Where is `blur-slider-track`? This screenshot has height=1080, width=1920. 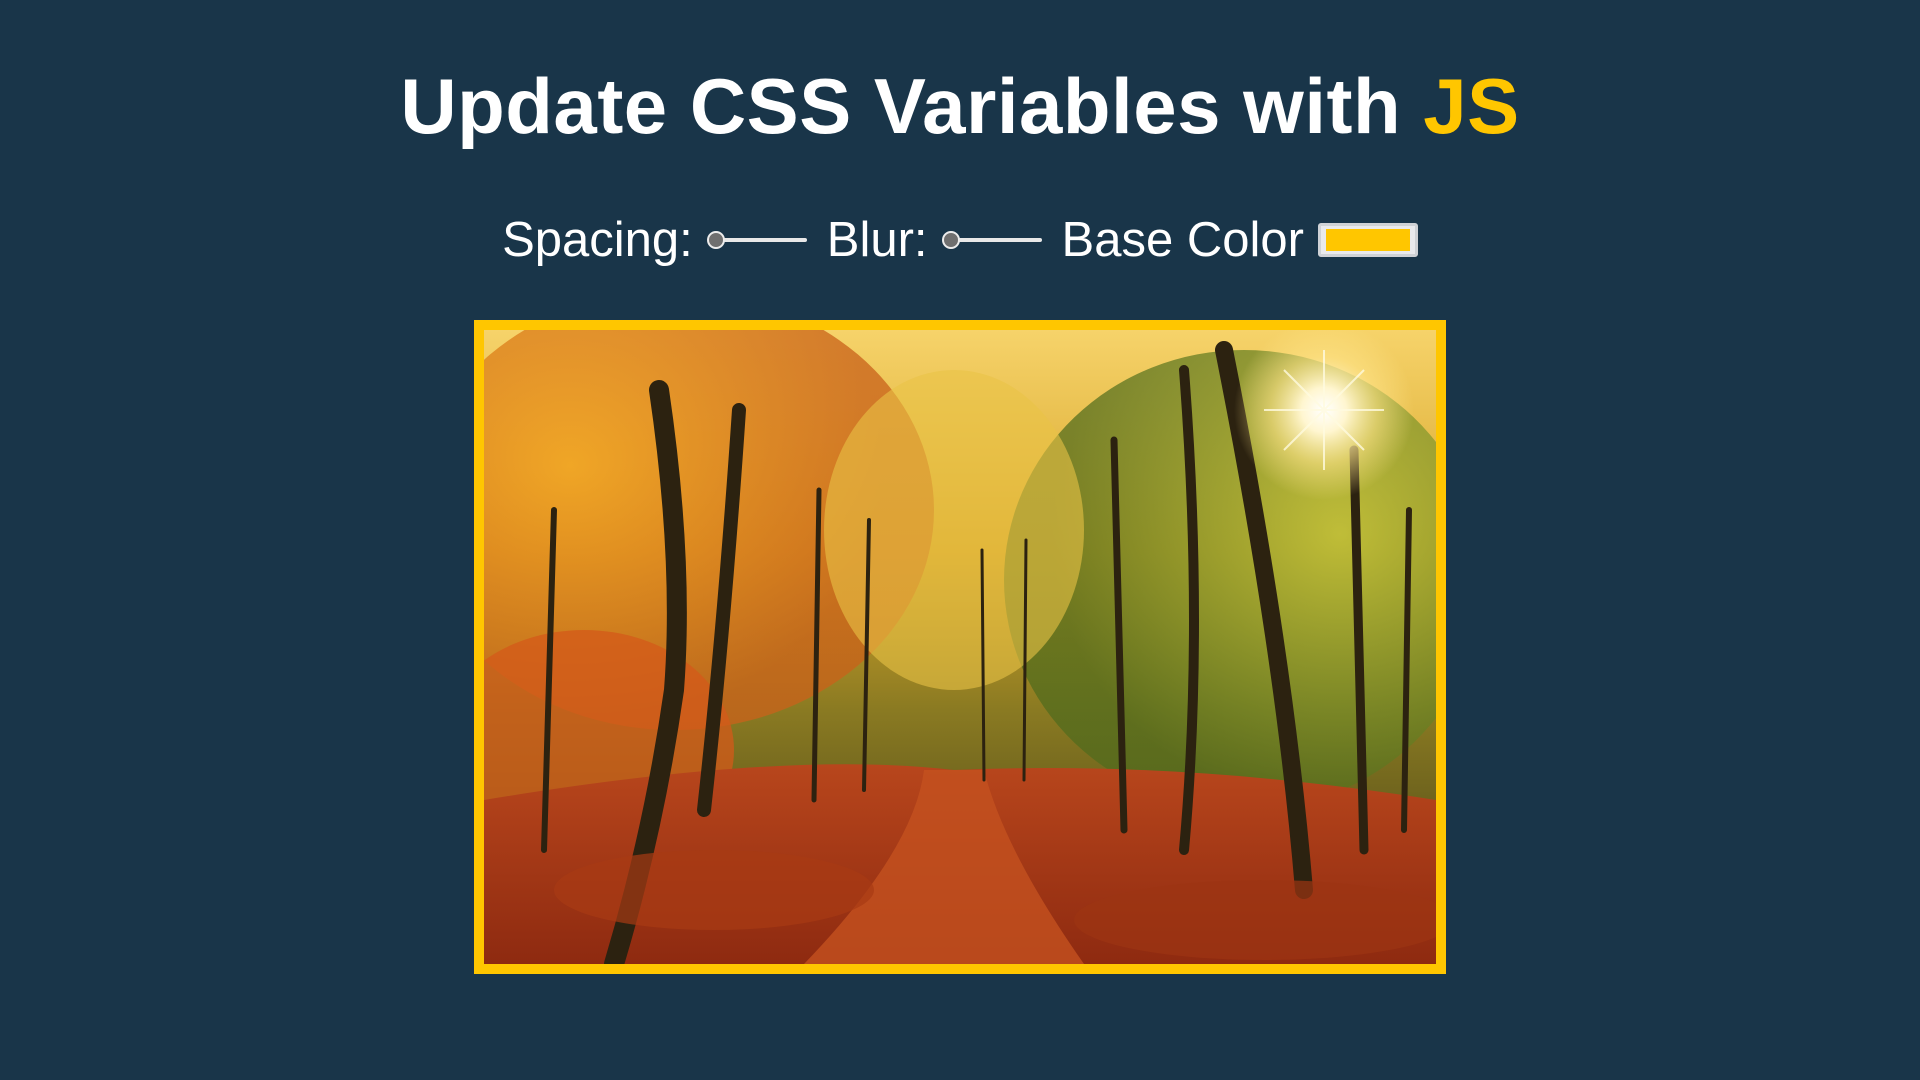
blur-slider-track is located at coordinates (993, 240).